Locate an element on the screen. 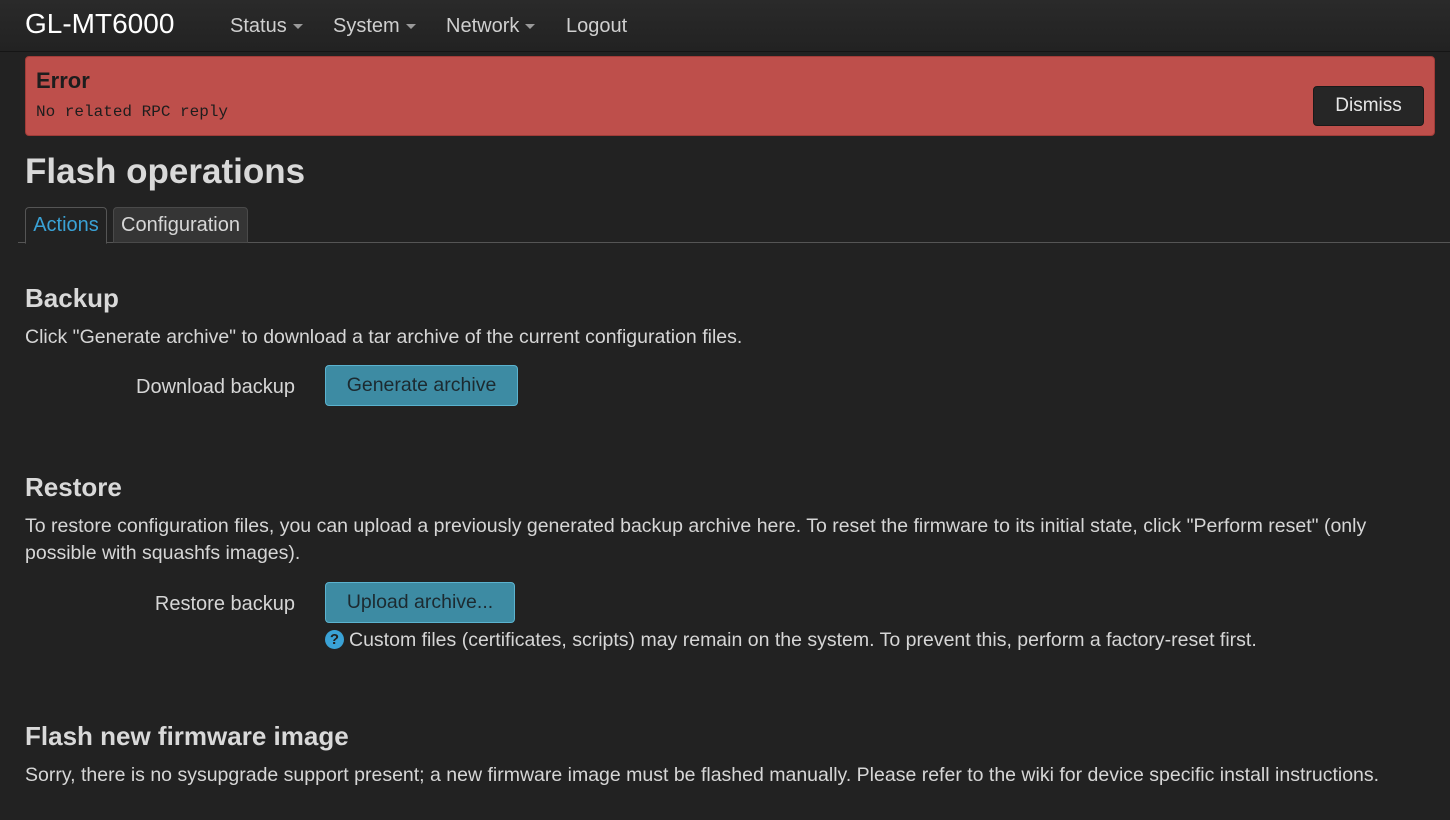 The width and height of the screenshot is (1450, 820). restore-section-title: Restore is located at coordinates (73, 487).